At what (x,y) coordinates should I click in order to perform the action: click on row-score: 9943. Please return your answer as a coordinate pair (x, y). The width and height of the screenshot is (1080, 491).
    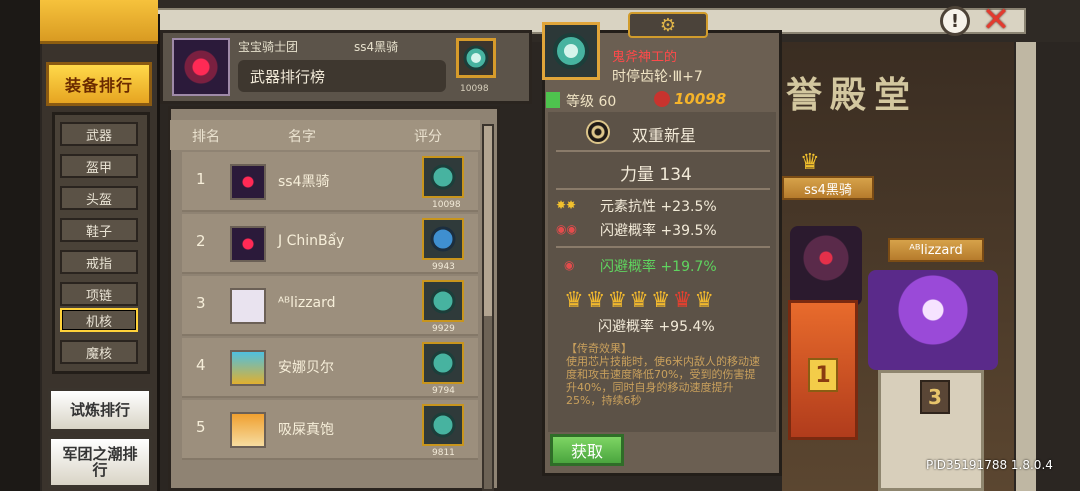
    Looking at the image, I should click on (443, 267).